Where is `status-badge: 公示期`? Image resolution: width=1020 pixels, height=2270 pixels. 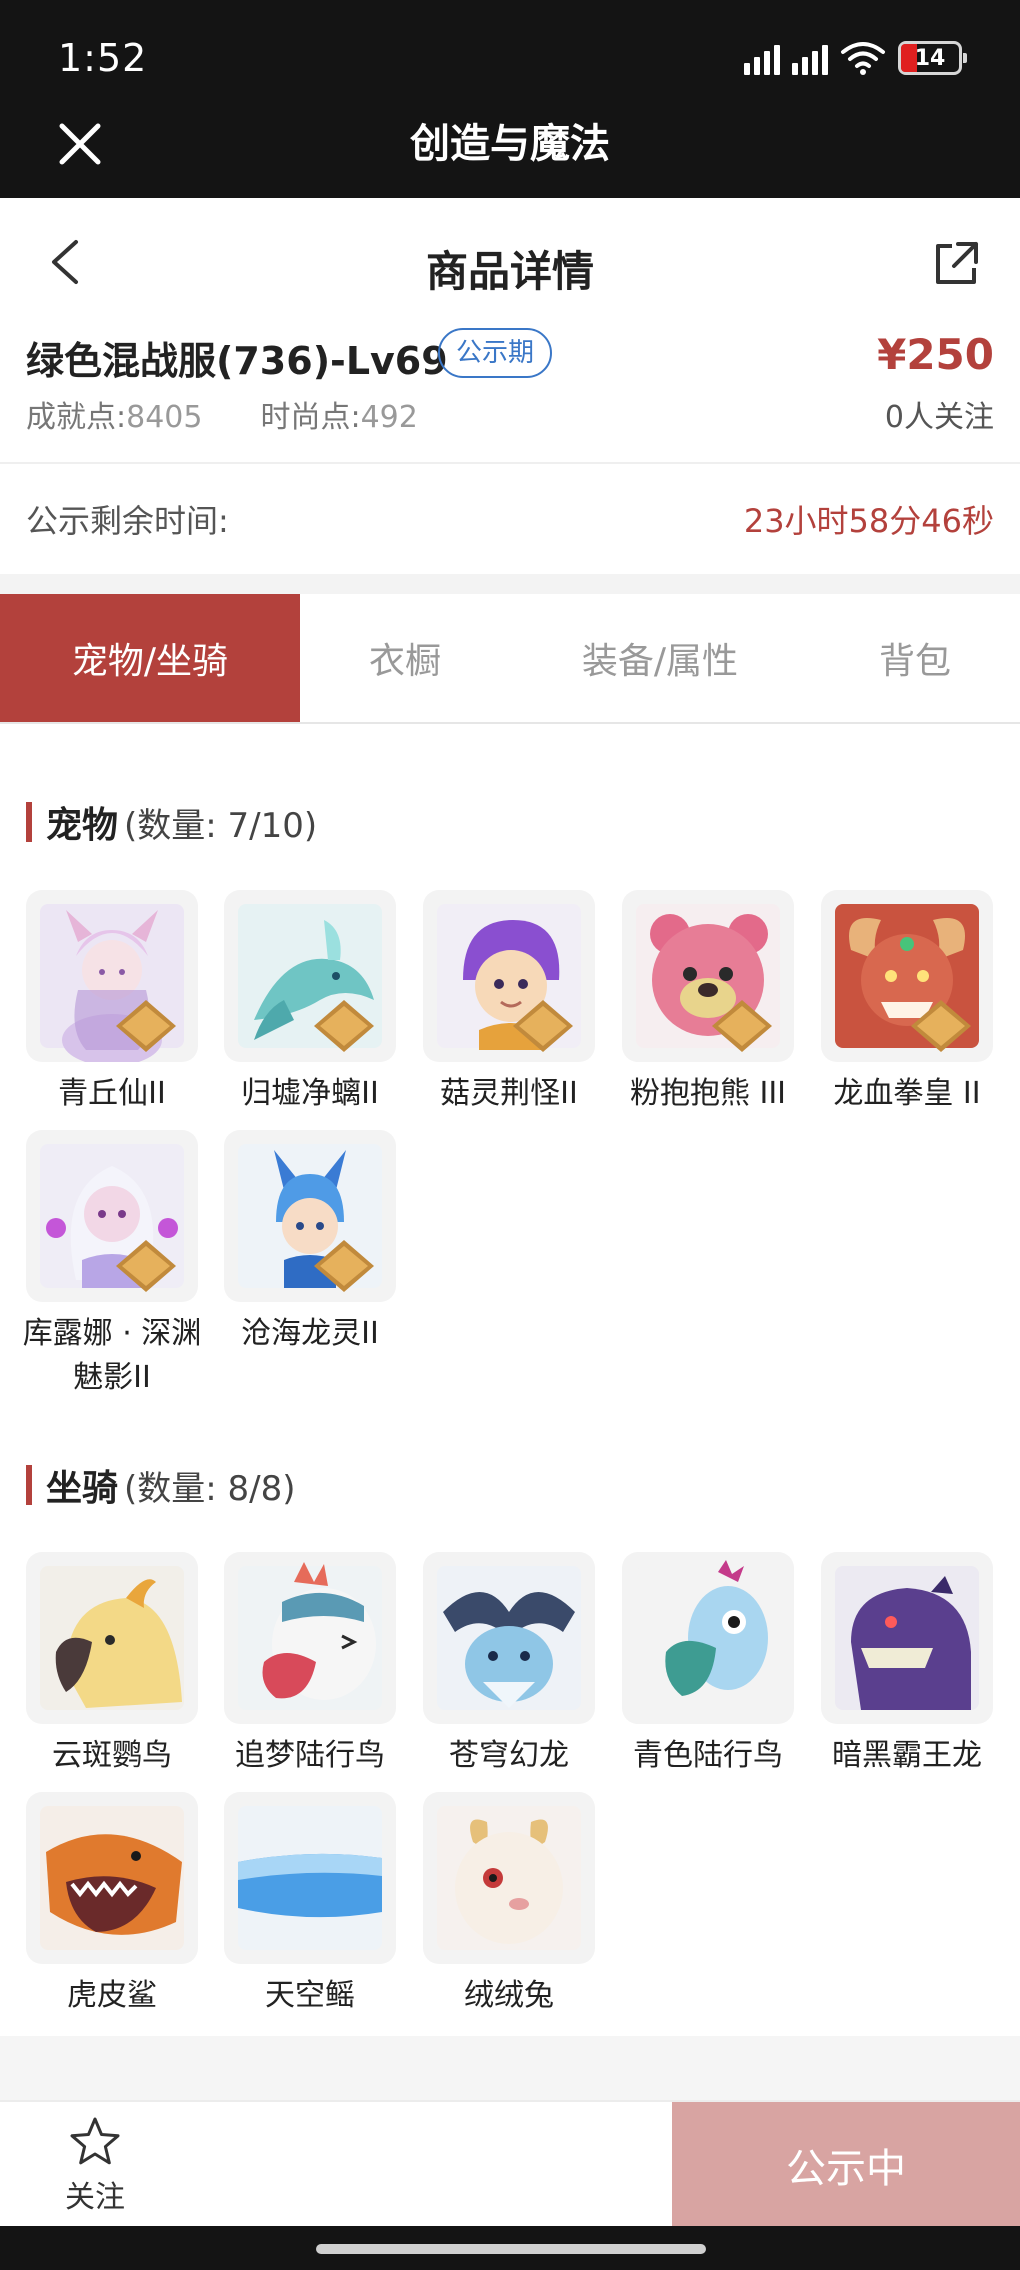 status-badge: 公示期 is located at coordinates (495, 353).